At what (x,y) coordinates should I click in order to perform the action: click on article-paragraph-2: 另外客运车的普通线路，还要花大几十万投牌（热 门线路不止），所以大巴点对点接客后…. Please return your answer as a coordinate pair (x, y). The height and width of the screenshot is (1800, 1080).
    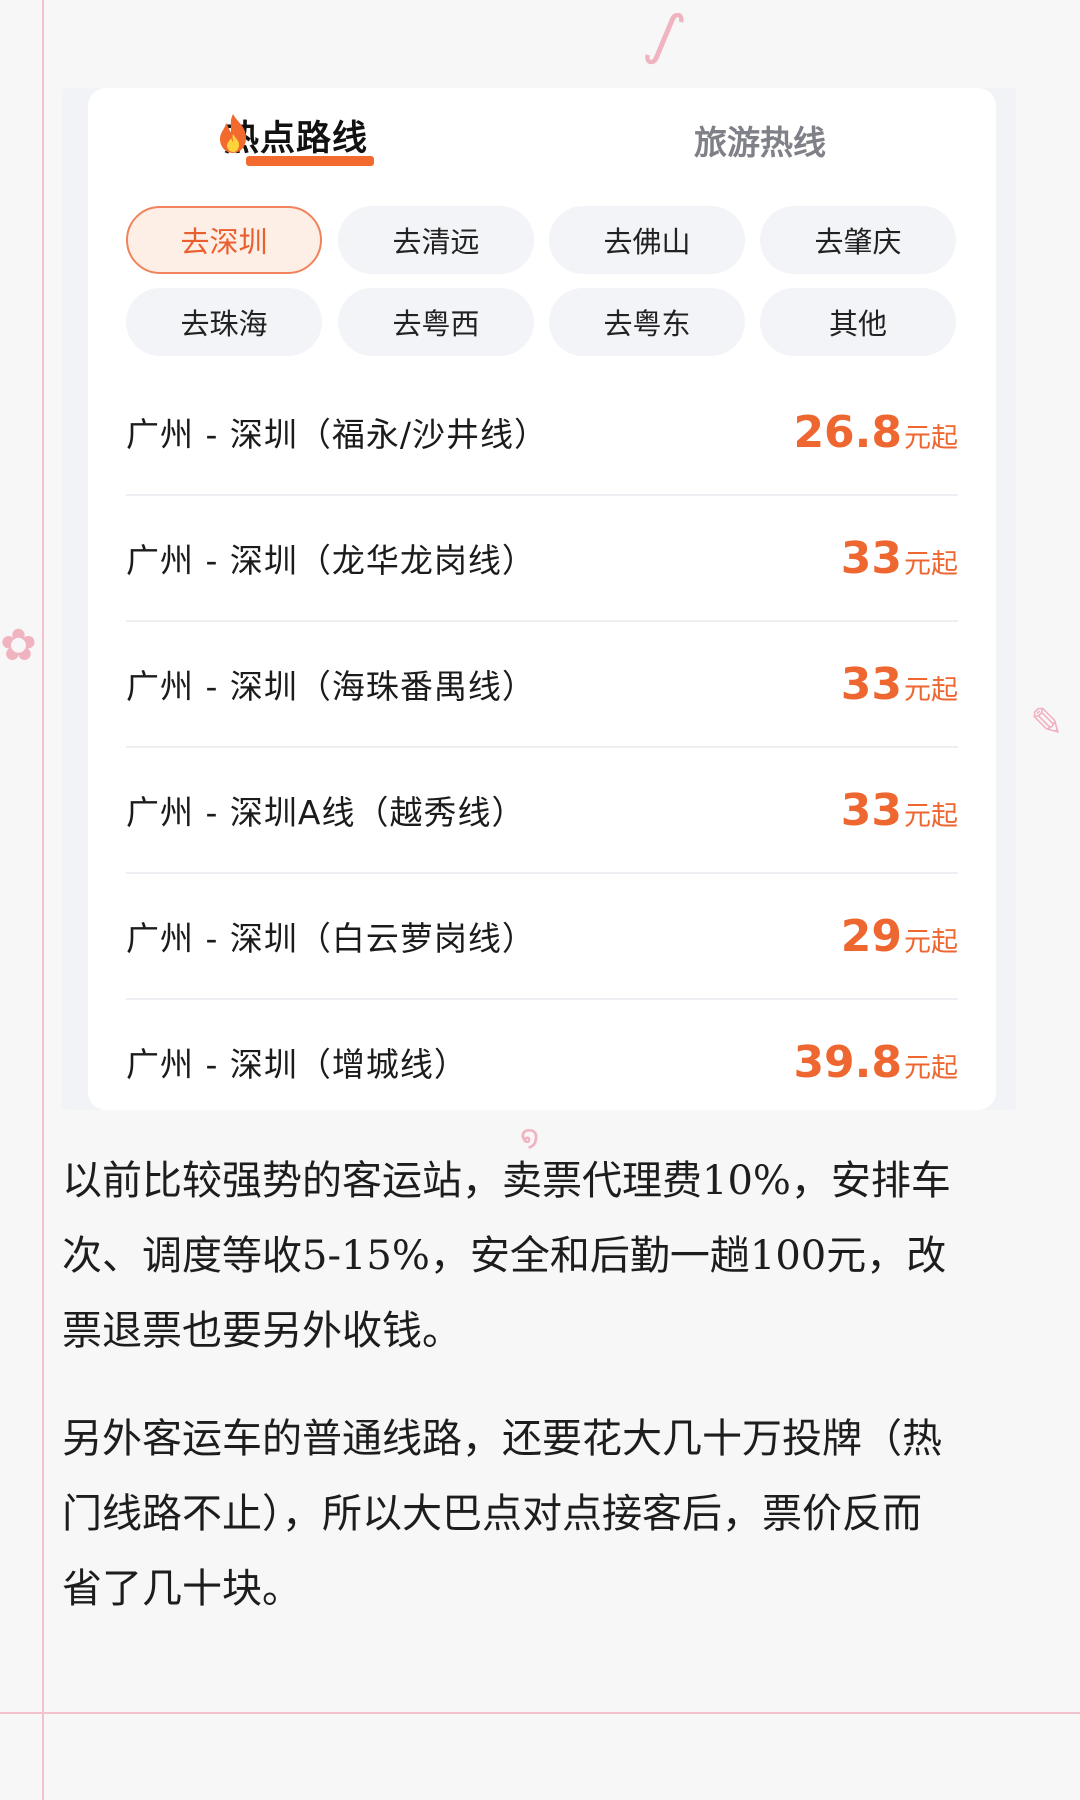
    Looking at the image, I should click on (542, 1514).